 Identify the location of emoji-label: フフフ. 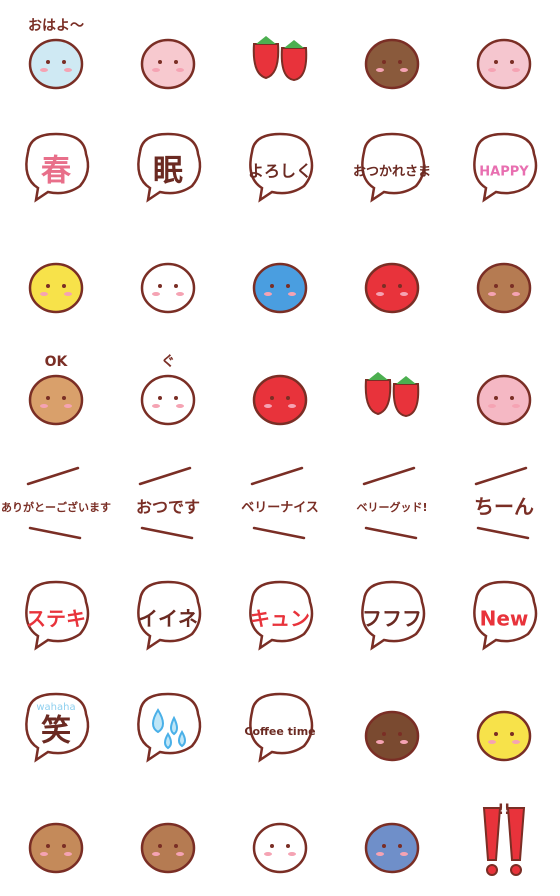
(392, 619).